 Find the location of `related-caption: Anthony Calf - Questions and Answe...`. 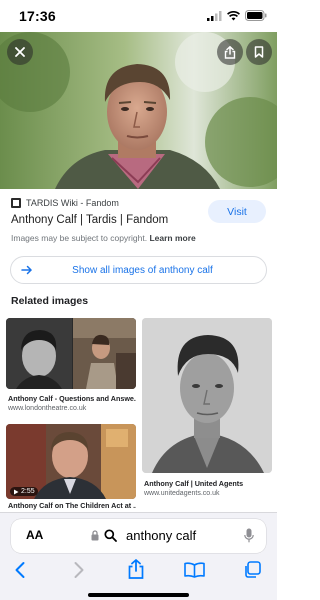

related-caption: Anthony Calf - Questions and Answe... is located at coordinates (72, 398).